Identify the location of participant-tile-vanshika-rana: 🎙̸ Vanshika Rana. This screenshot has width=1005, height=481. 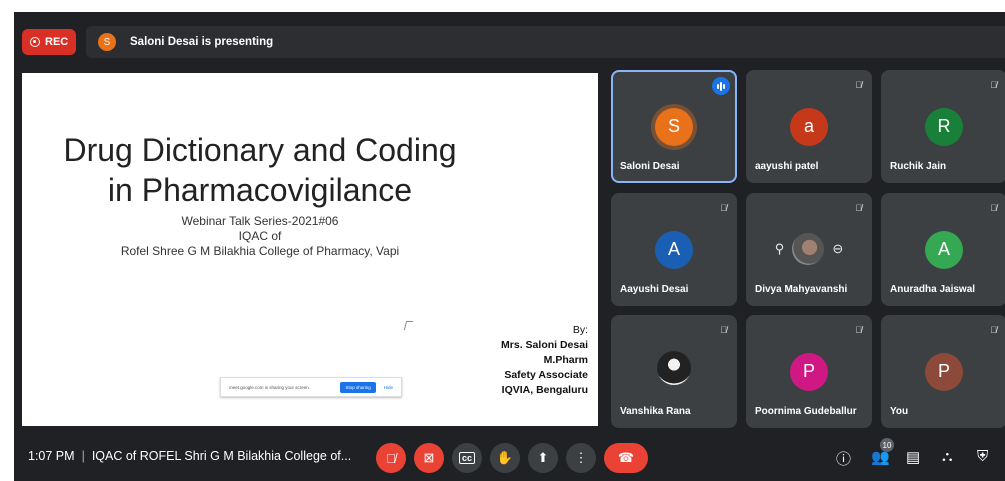
(674, 371).